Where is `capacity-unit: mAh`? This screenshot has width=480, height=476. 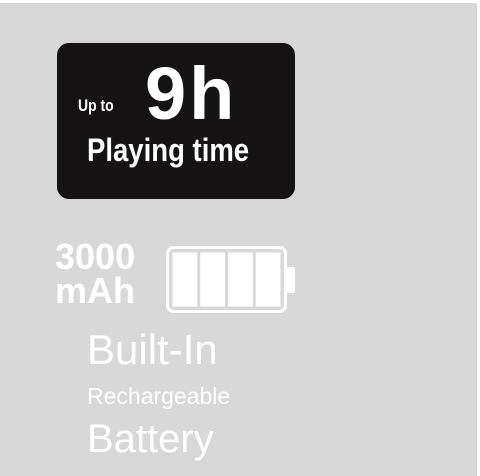
capacity-unit: mAh is located at coordinates (95, 290).